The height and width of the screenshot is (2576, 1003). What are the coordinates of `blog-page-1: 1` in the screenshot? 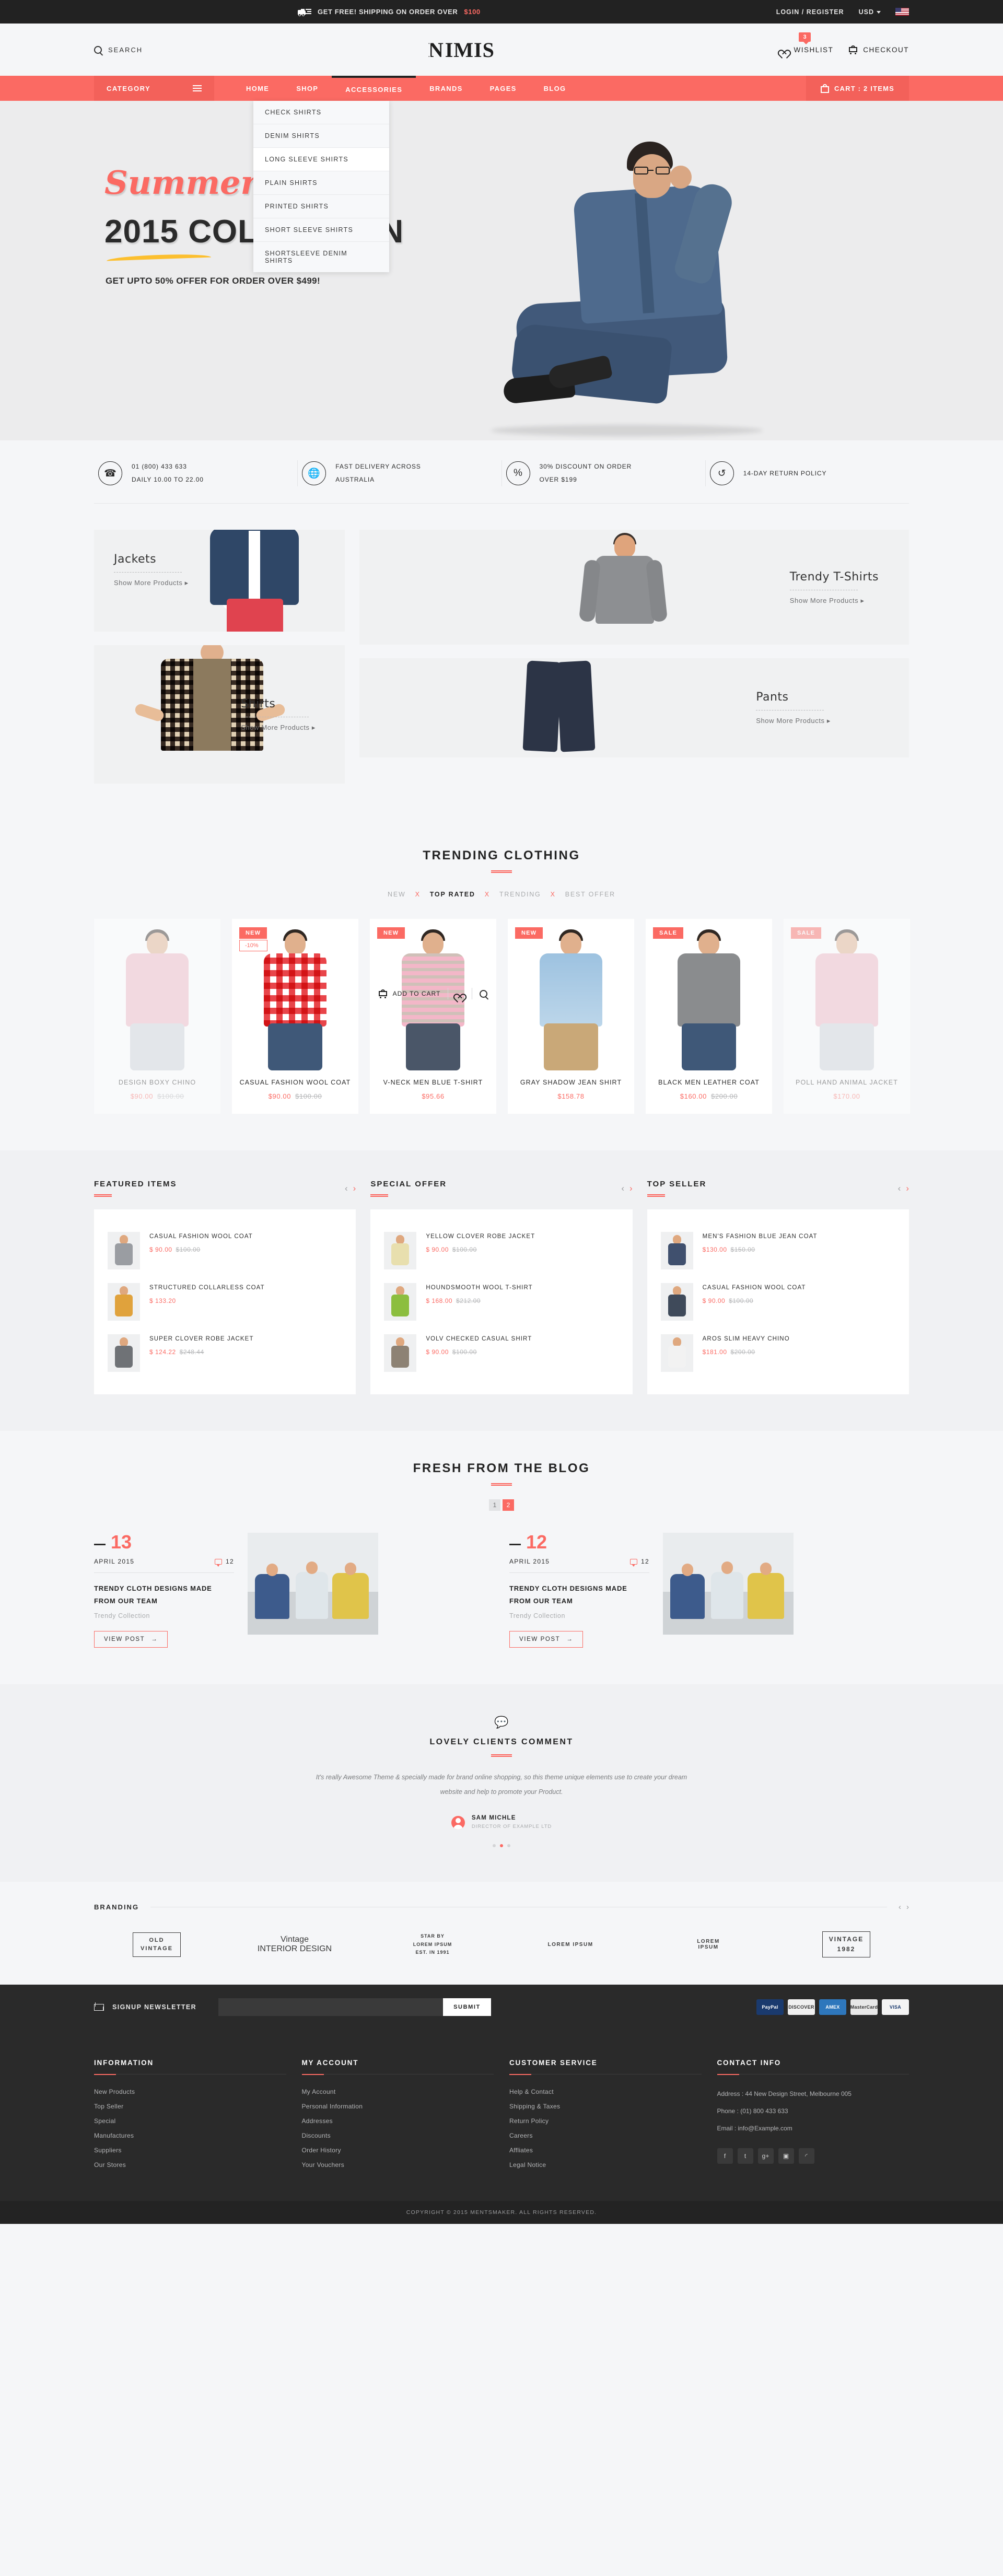 It's located at (494, 1505).